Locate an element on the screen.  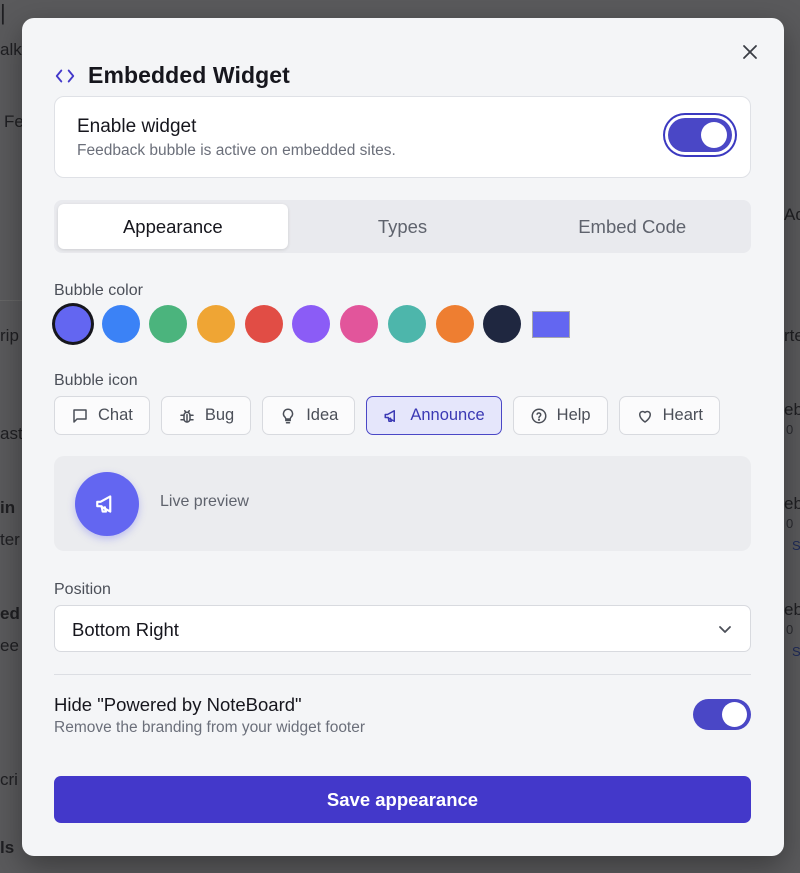
preview-bubble is located at coordinates (107, 504).